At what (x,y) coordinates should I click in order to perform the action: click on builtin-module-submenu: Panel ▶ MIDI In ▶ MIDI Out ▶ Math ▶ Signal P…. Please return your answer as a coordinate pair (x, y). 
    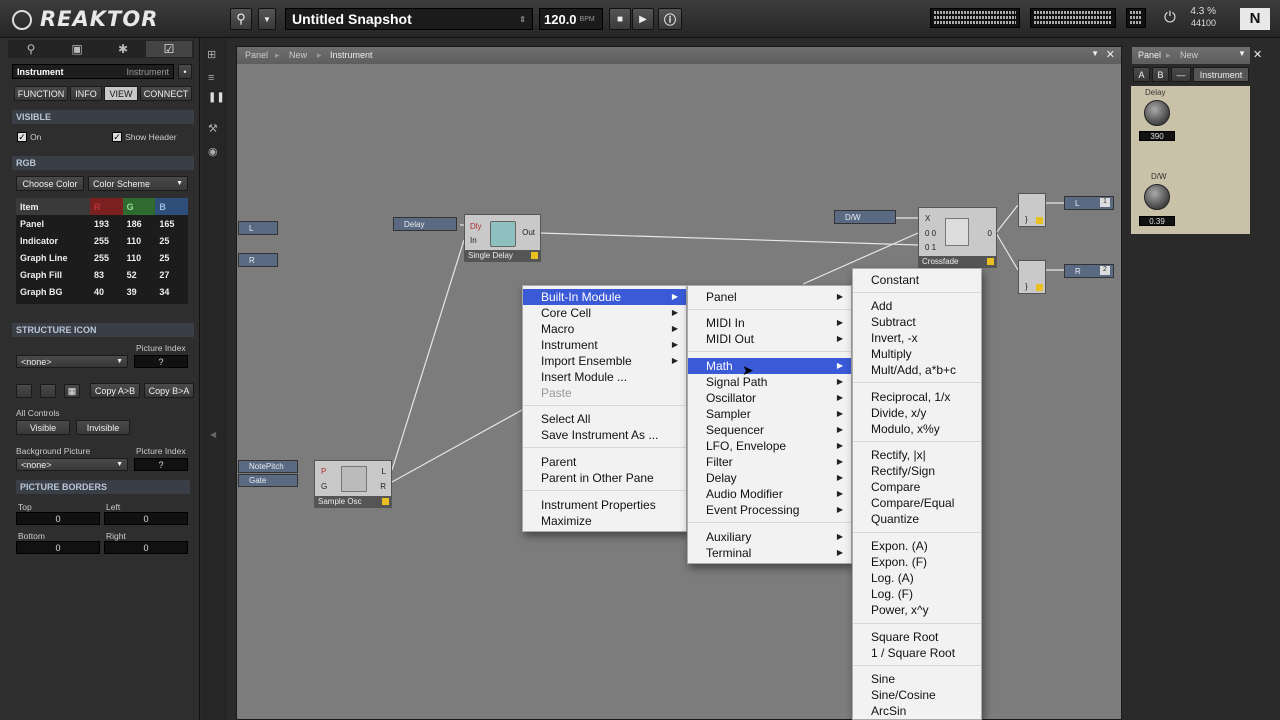
    Looking at the image, I should click on (769, 424).